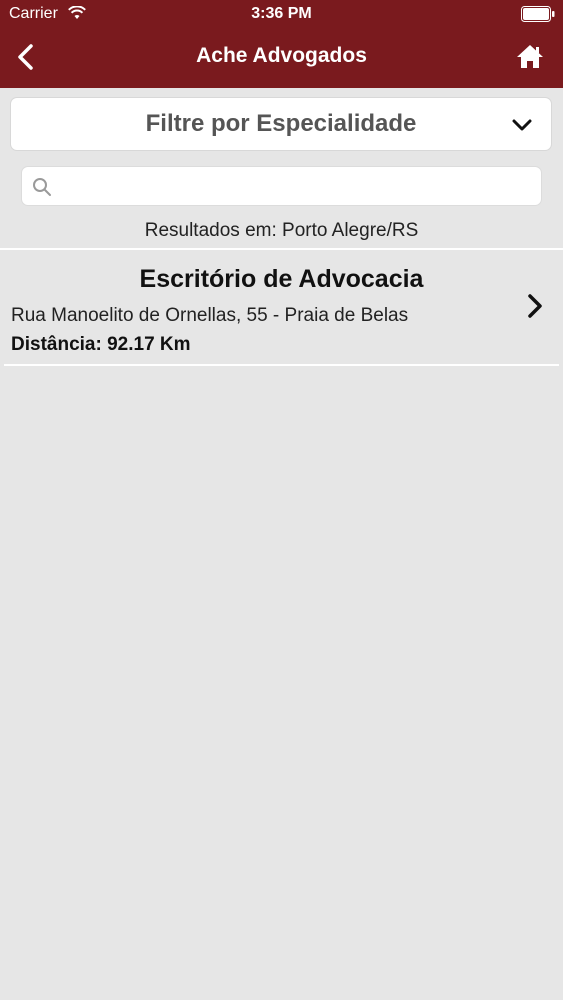 This screenshot has width=563, height=1000. I want to click on chevron-down-icon, so click(522, 125).